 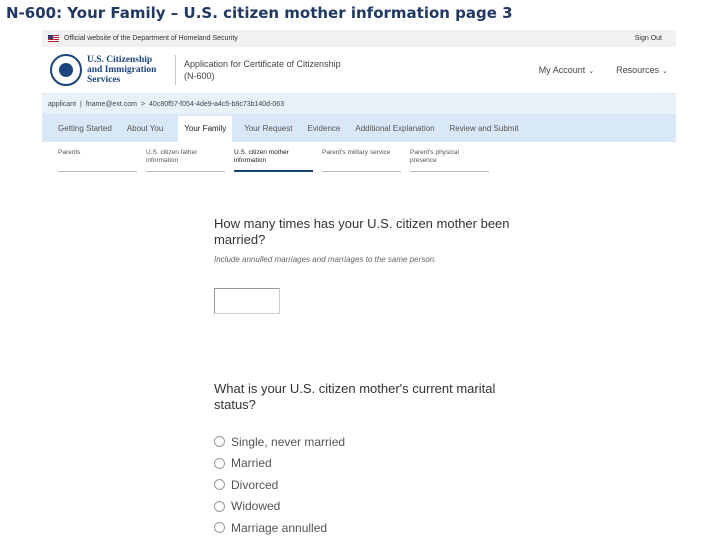 I want to click on receipt-number: 40c80f57-f054-4de9-a4c5-b8c73b140d-063, so click(x=217, y=104).